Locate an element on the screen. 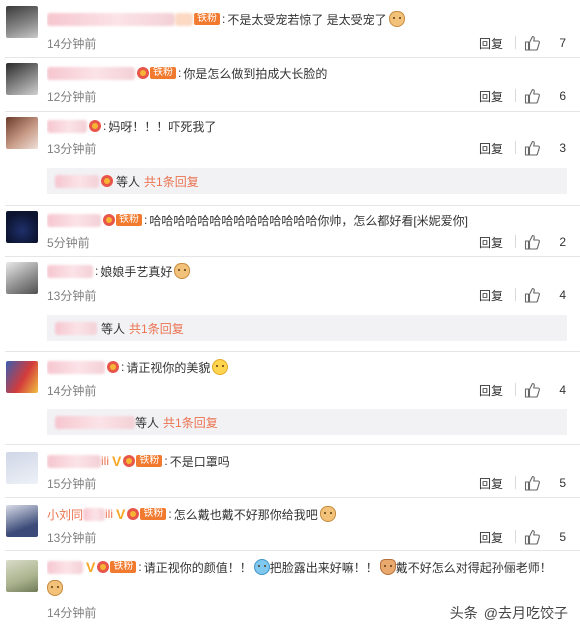 The width and height of the screenshot is (580, 627). comment-actions: 回复 7 is located at coordinates (521, 43).